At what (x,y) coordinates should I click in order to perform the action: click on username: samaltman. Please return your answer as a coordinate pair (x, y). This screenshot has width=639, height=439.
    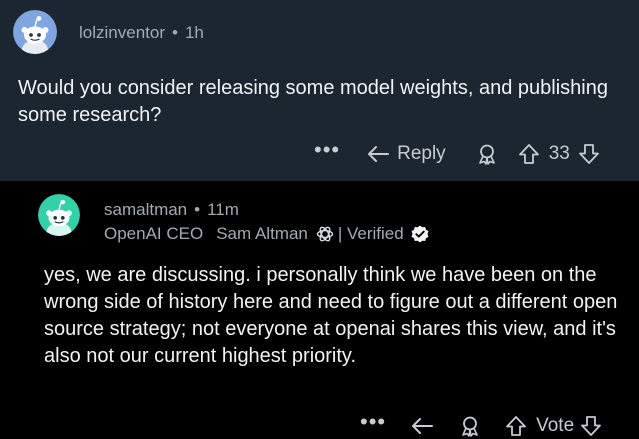
    Looking at the image, I should click on (145, 210).